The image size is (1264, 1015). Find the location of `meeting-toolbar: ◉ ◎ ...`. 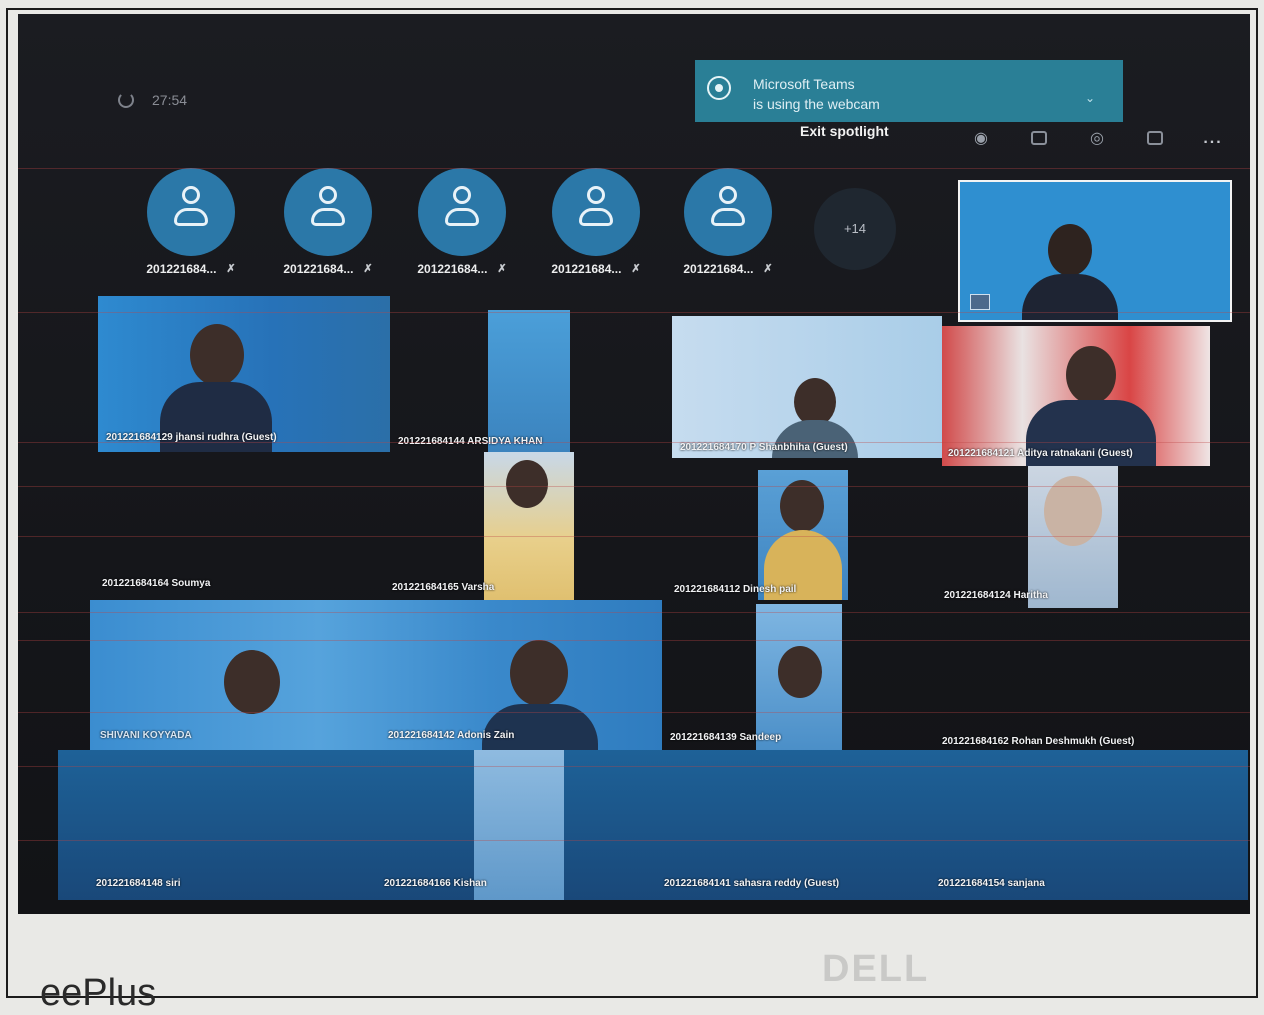

meeting-toolbar: ◉ ◎ ... is located at coordinates (1097, 139).